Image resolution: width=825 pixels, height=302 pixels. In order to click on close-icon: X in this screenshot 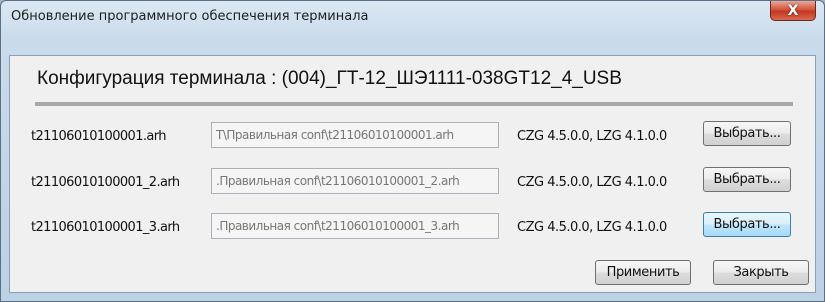, I will do `click(793, 10)`.